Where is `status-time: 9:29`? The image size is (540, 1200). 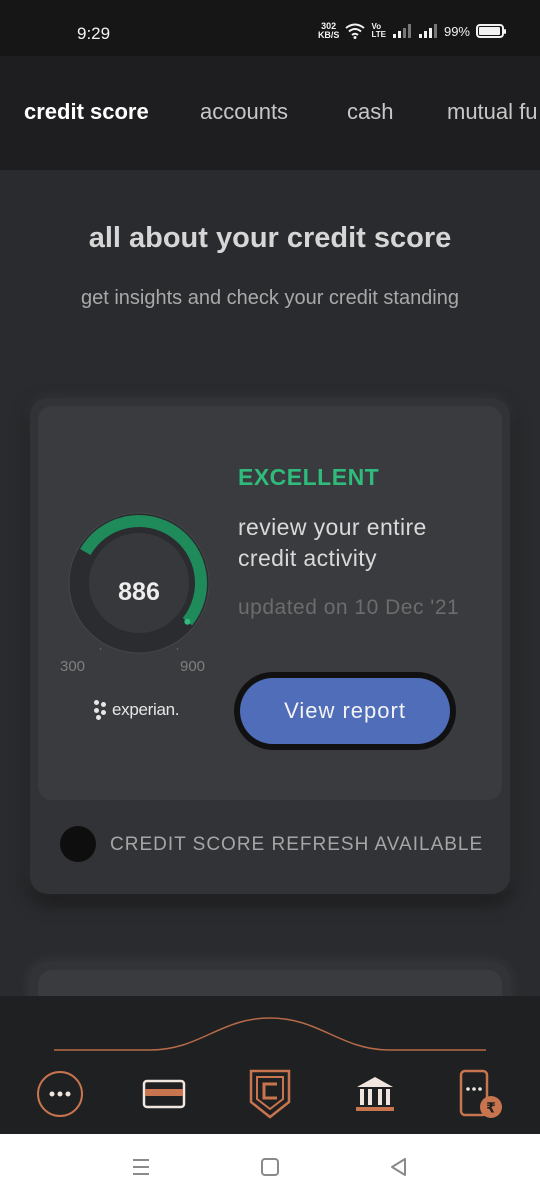 status-time: 9:29 is located at coordinates (94, 33).